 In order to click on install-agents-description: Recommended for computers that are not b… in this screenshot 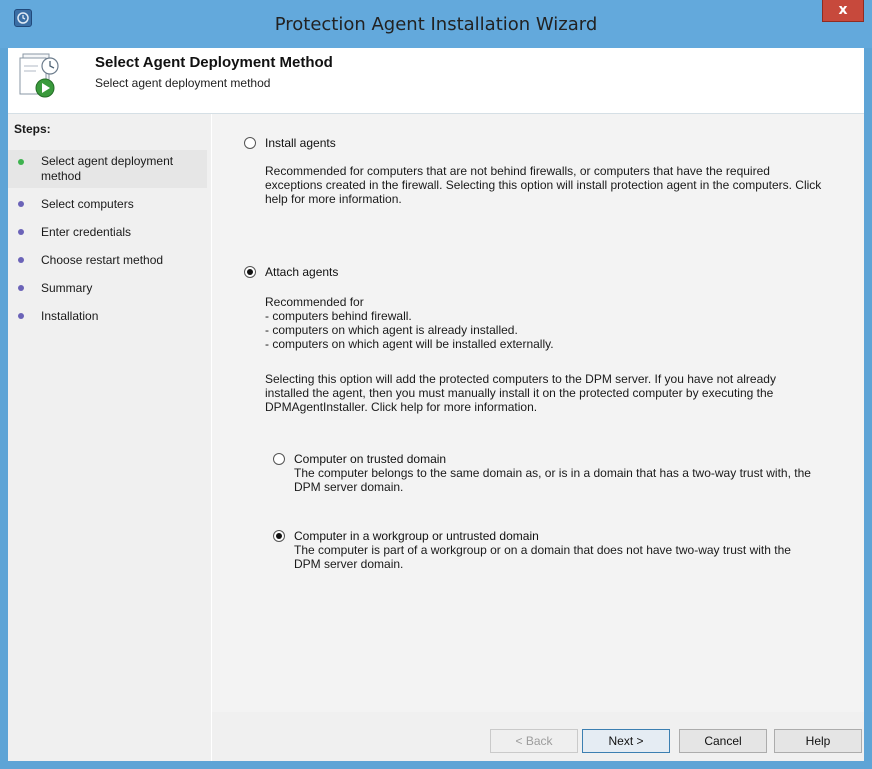, I will do `click(543, 185)`.